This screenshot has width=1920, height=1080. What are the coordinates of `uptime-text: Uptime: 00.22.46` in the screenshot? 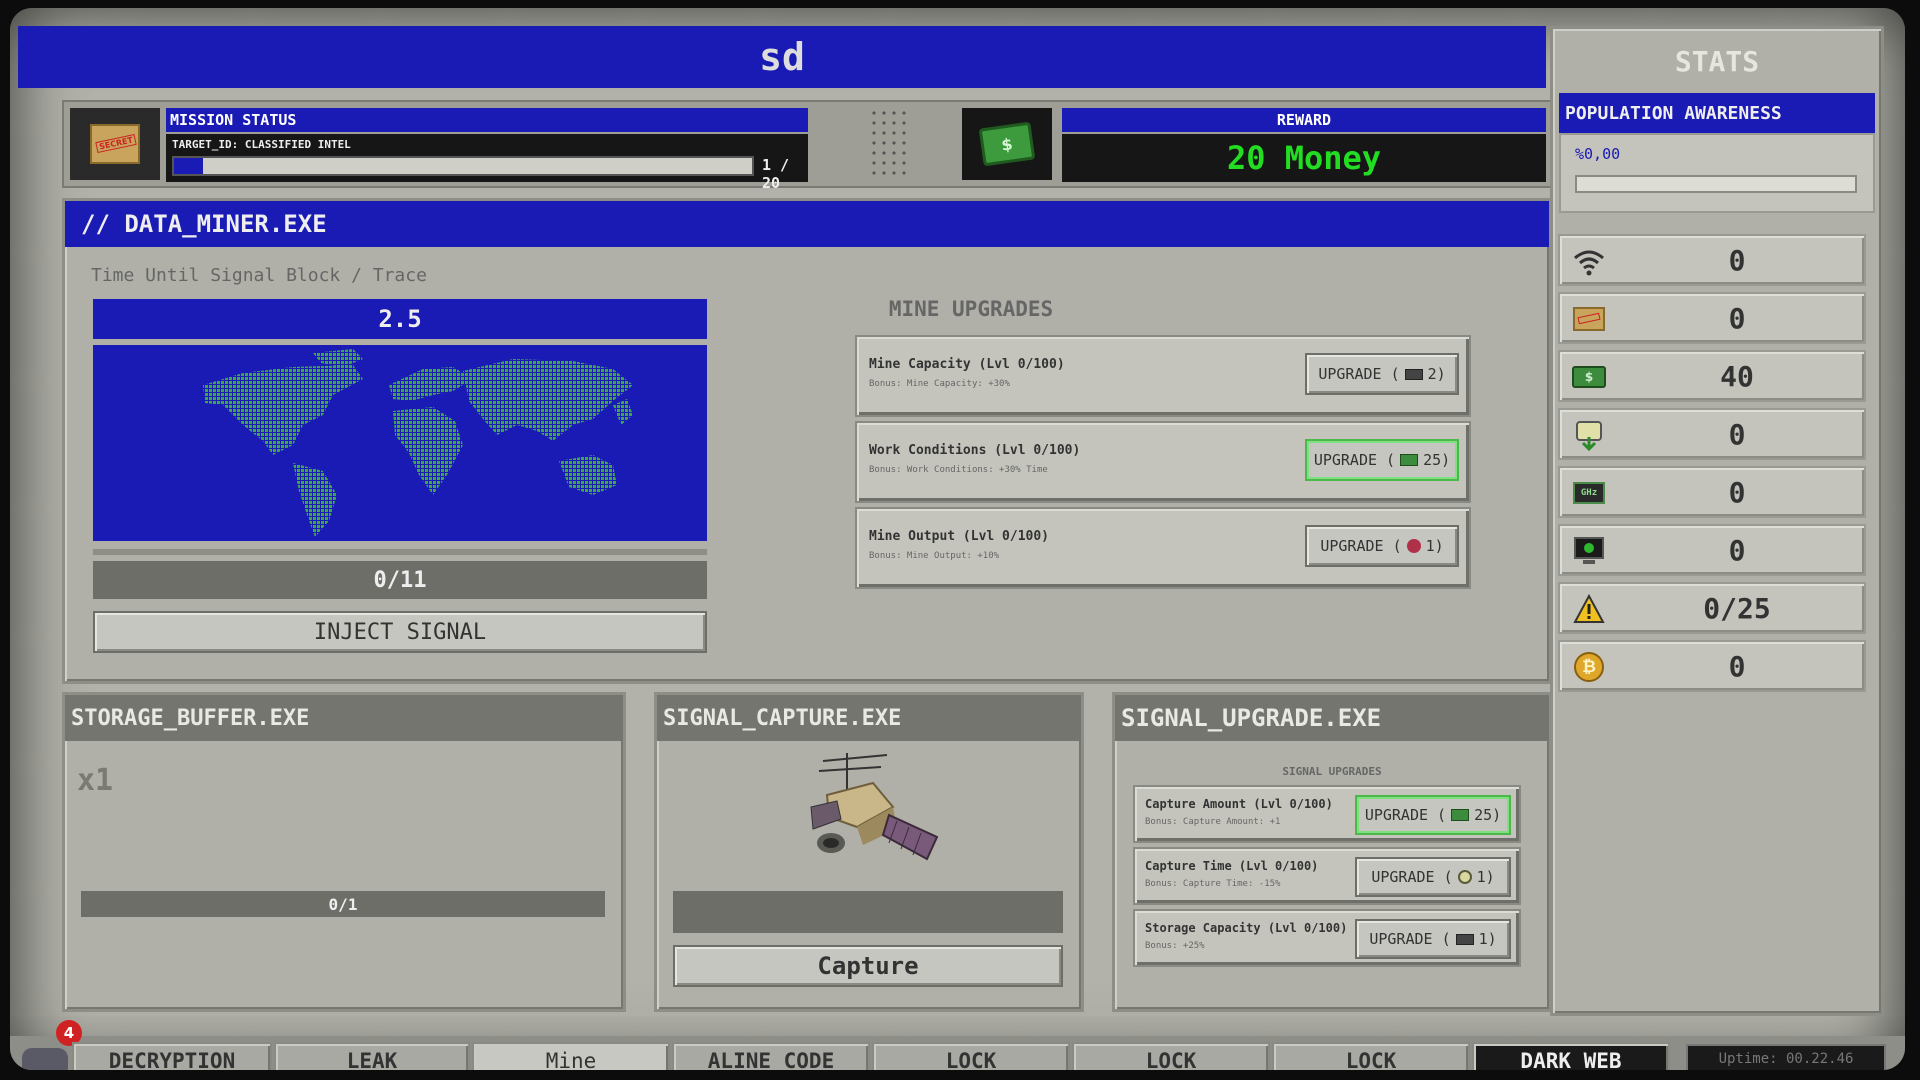 It's located at (1786, 1059).